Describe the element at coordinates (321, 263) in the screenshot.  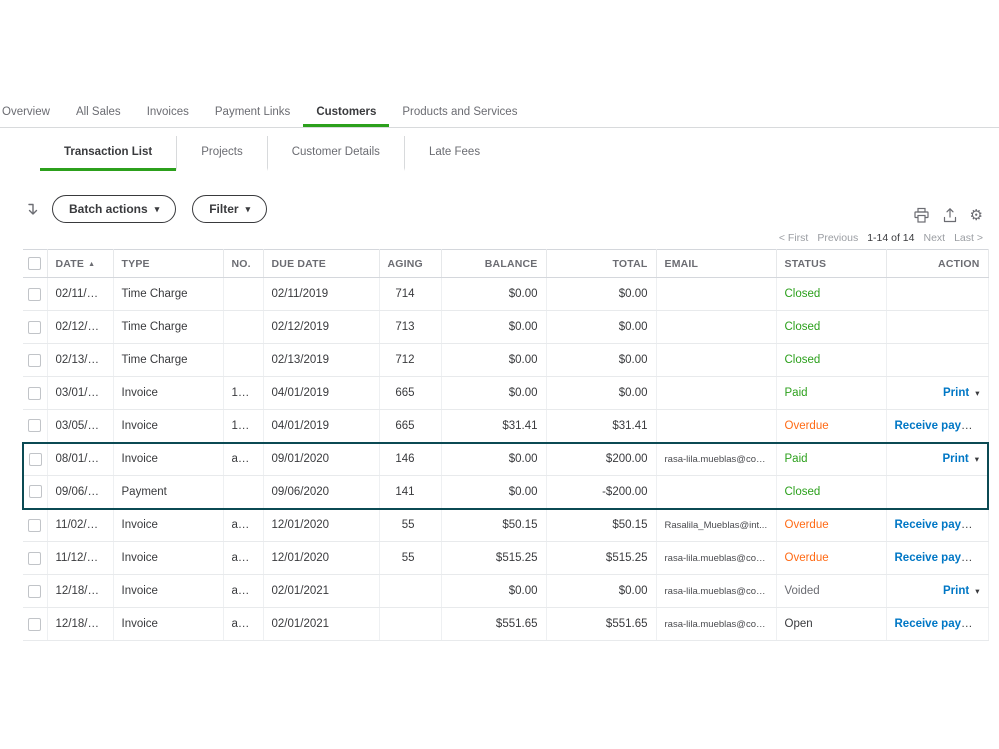
I see `column-header-due-date: DUE DATE` at that location.